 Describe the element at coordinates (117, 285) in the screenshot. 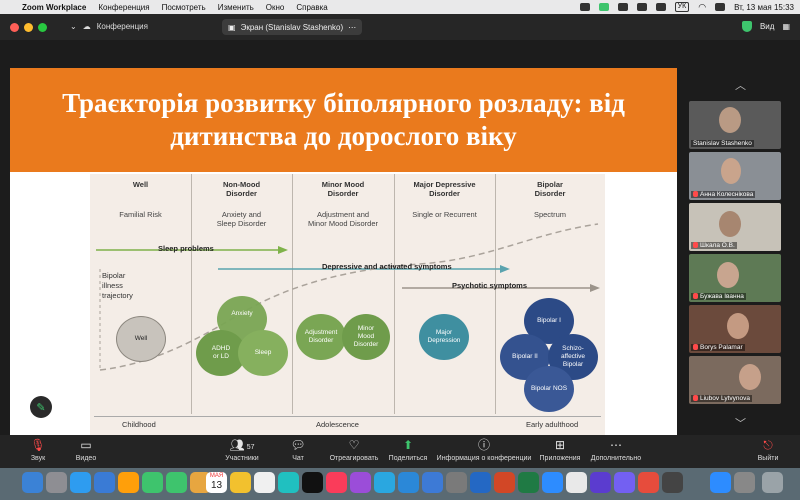

I see `trajectory-label: Bipolar illness trajectory` at that location.